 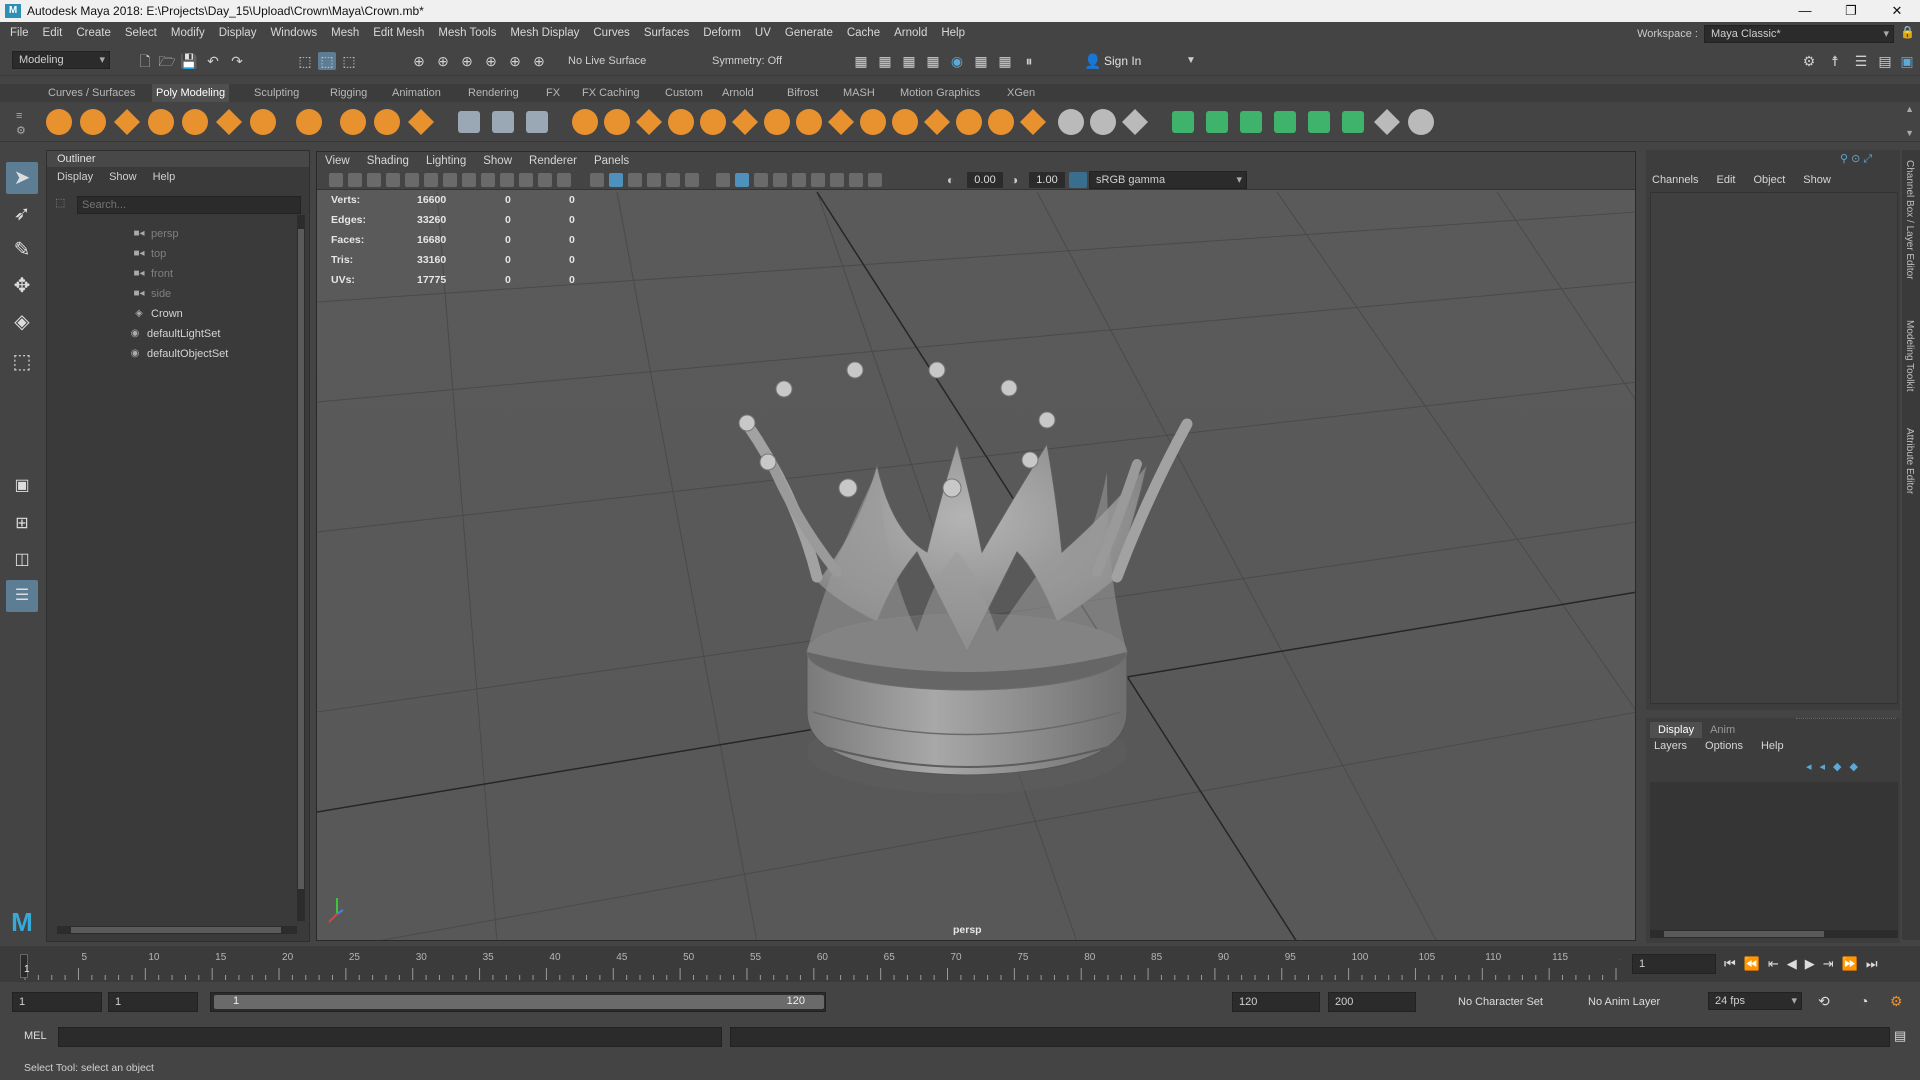 What do you see at coordinates (1799, 34) in the screenshot?
I see `workspace-dropdown: Maya Classic*` at bounding box center [1799, 34].